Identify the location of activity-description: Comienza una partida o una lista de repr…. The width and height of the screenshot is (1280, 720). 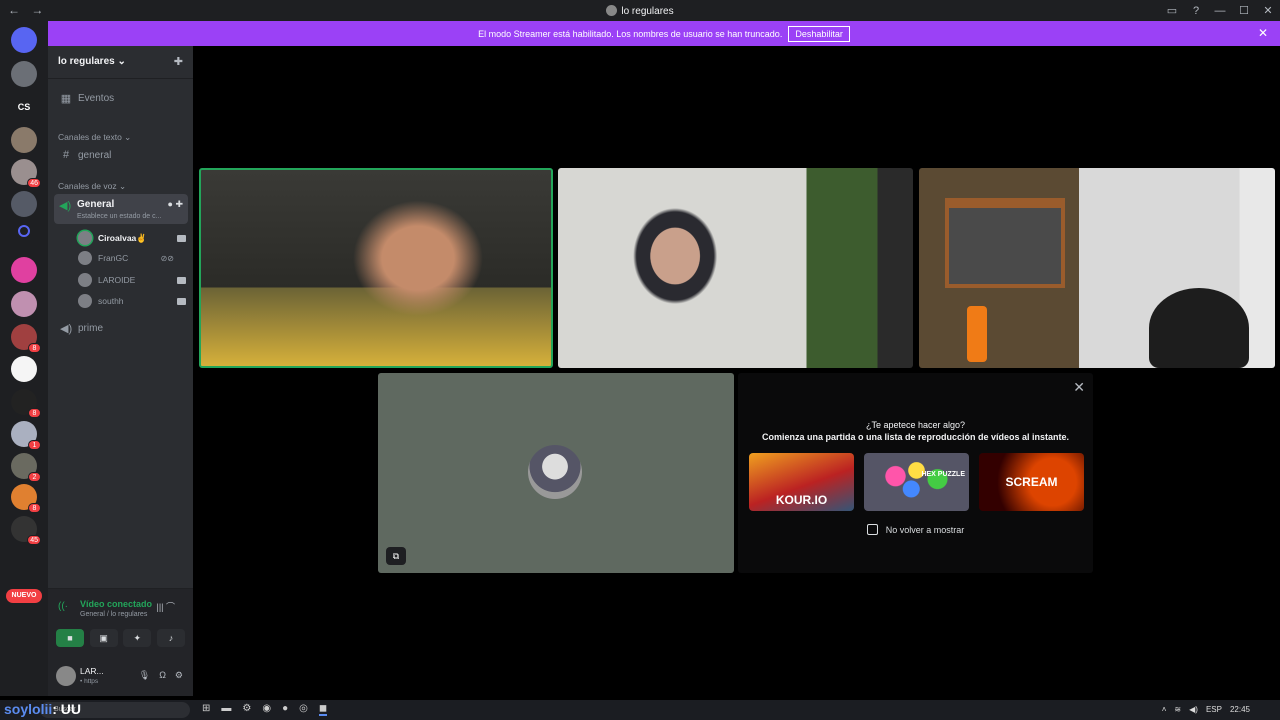
(915, 437).